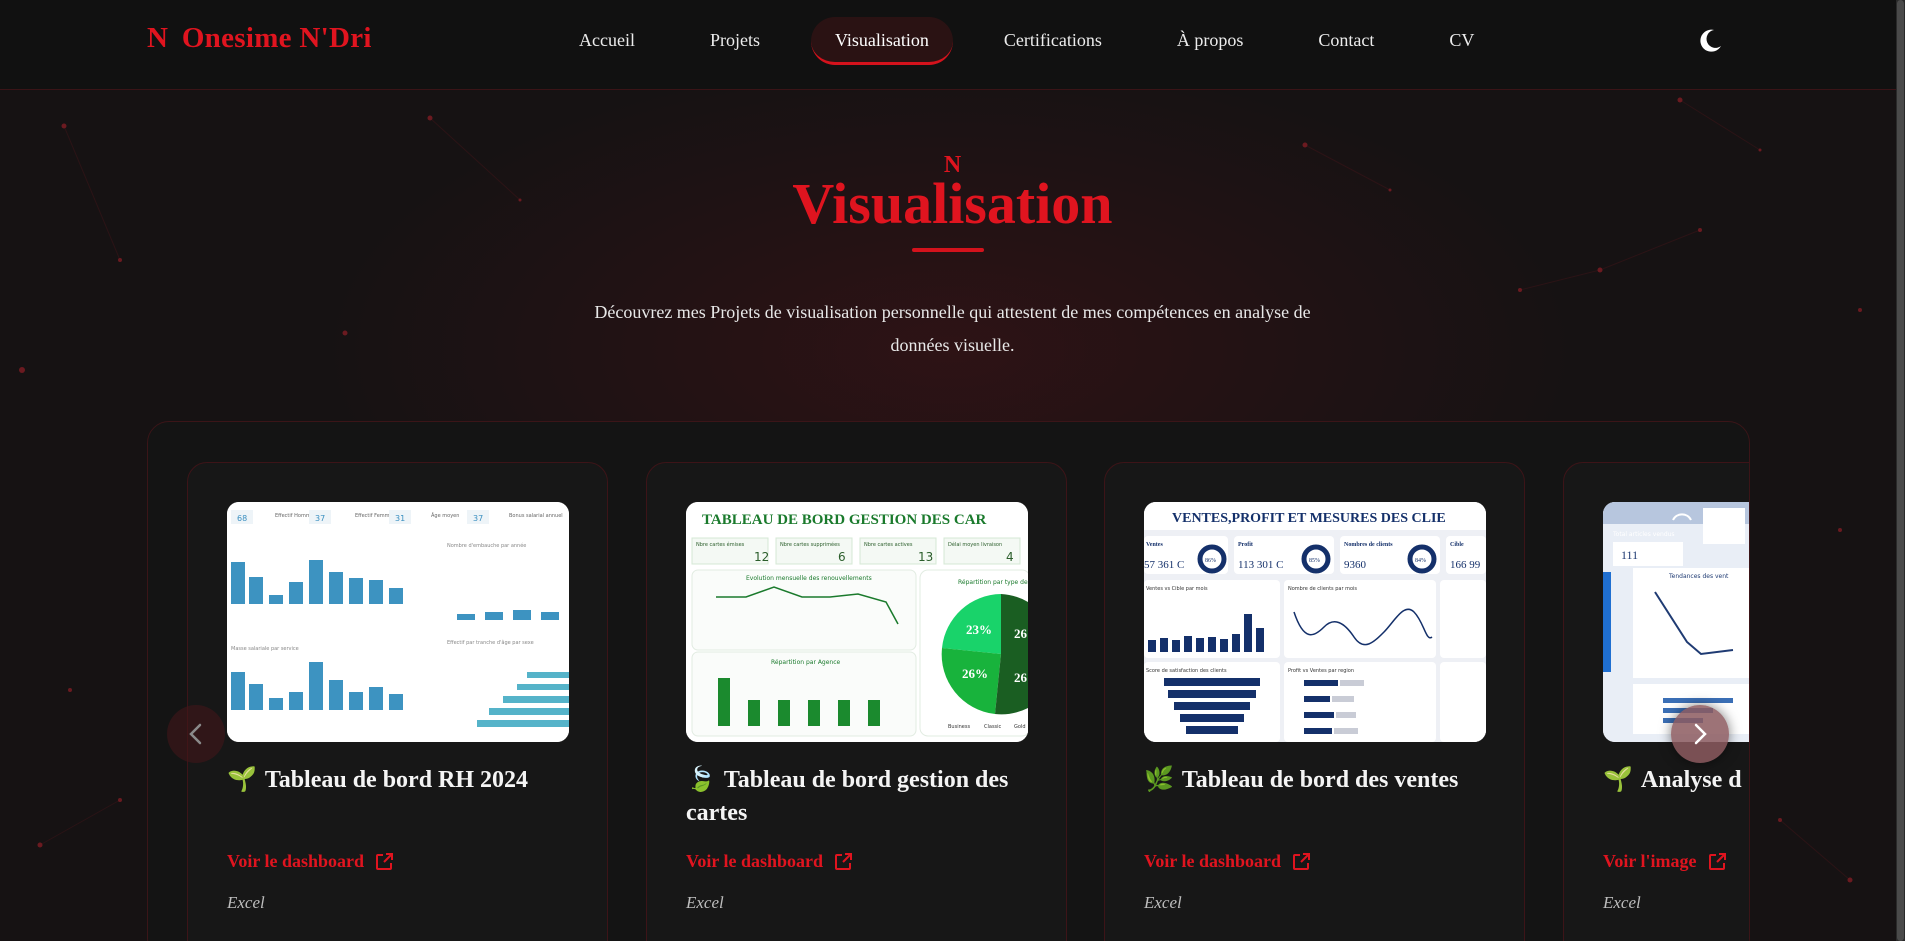  Describe the element at coordinates (1322, 589) in the screenshot. I see `chart-label: Nombre de clients par mois` at that location.